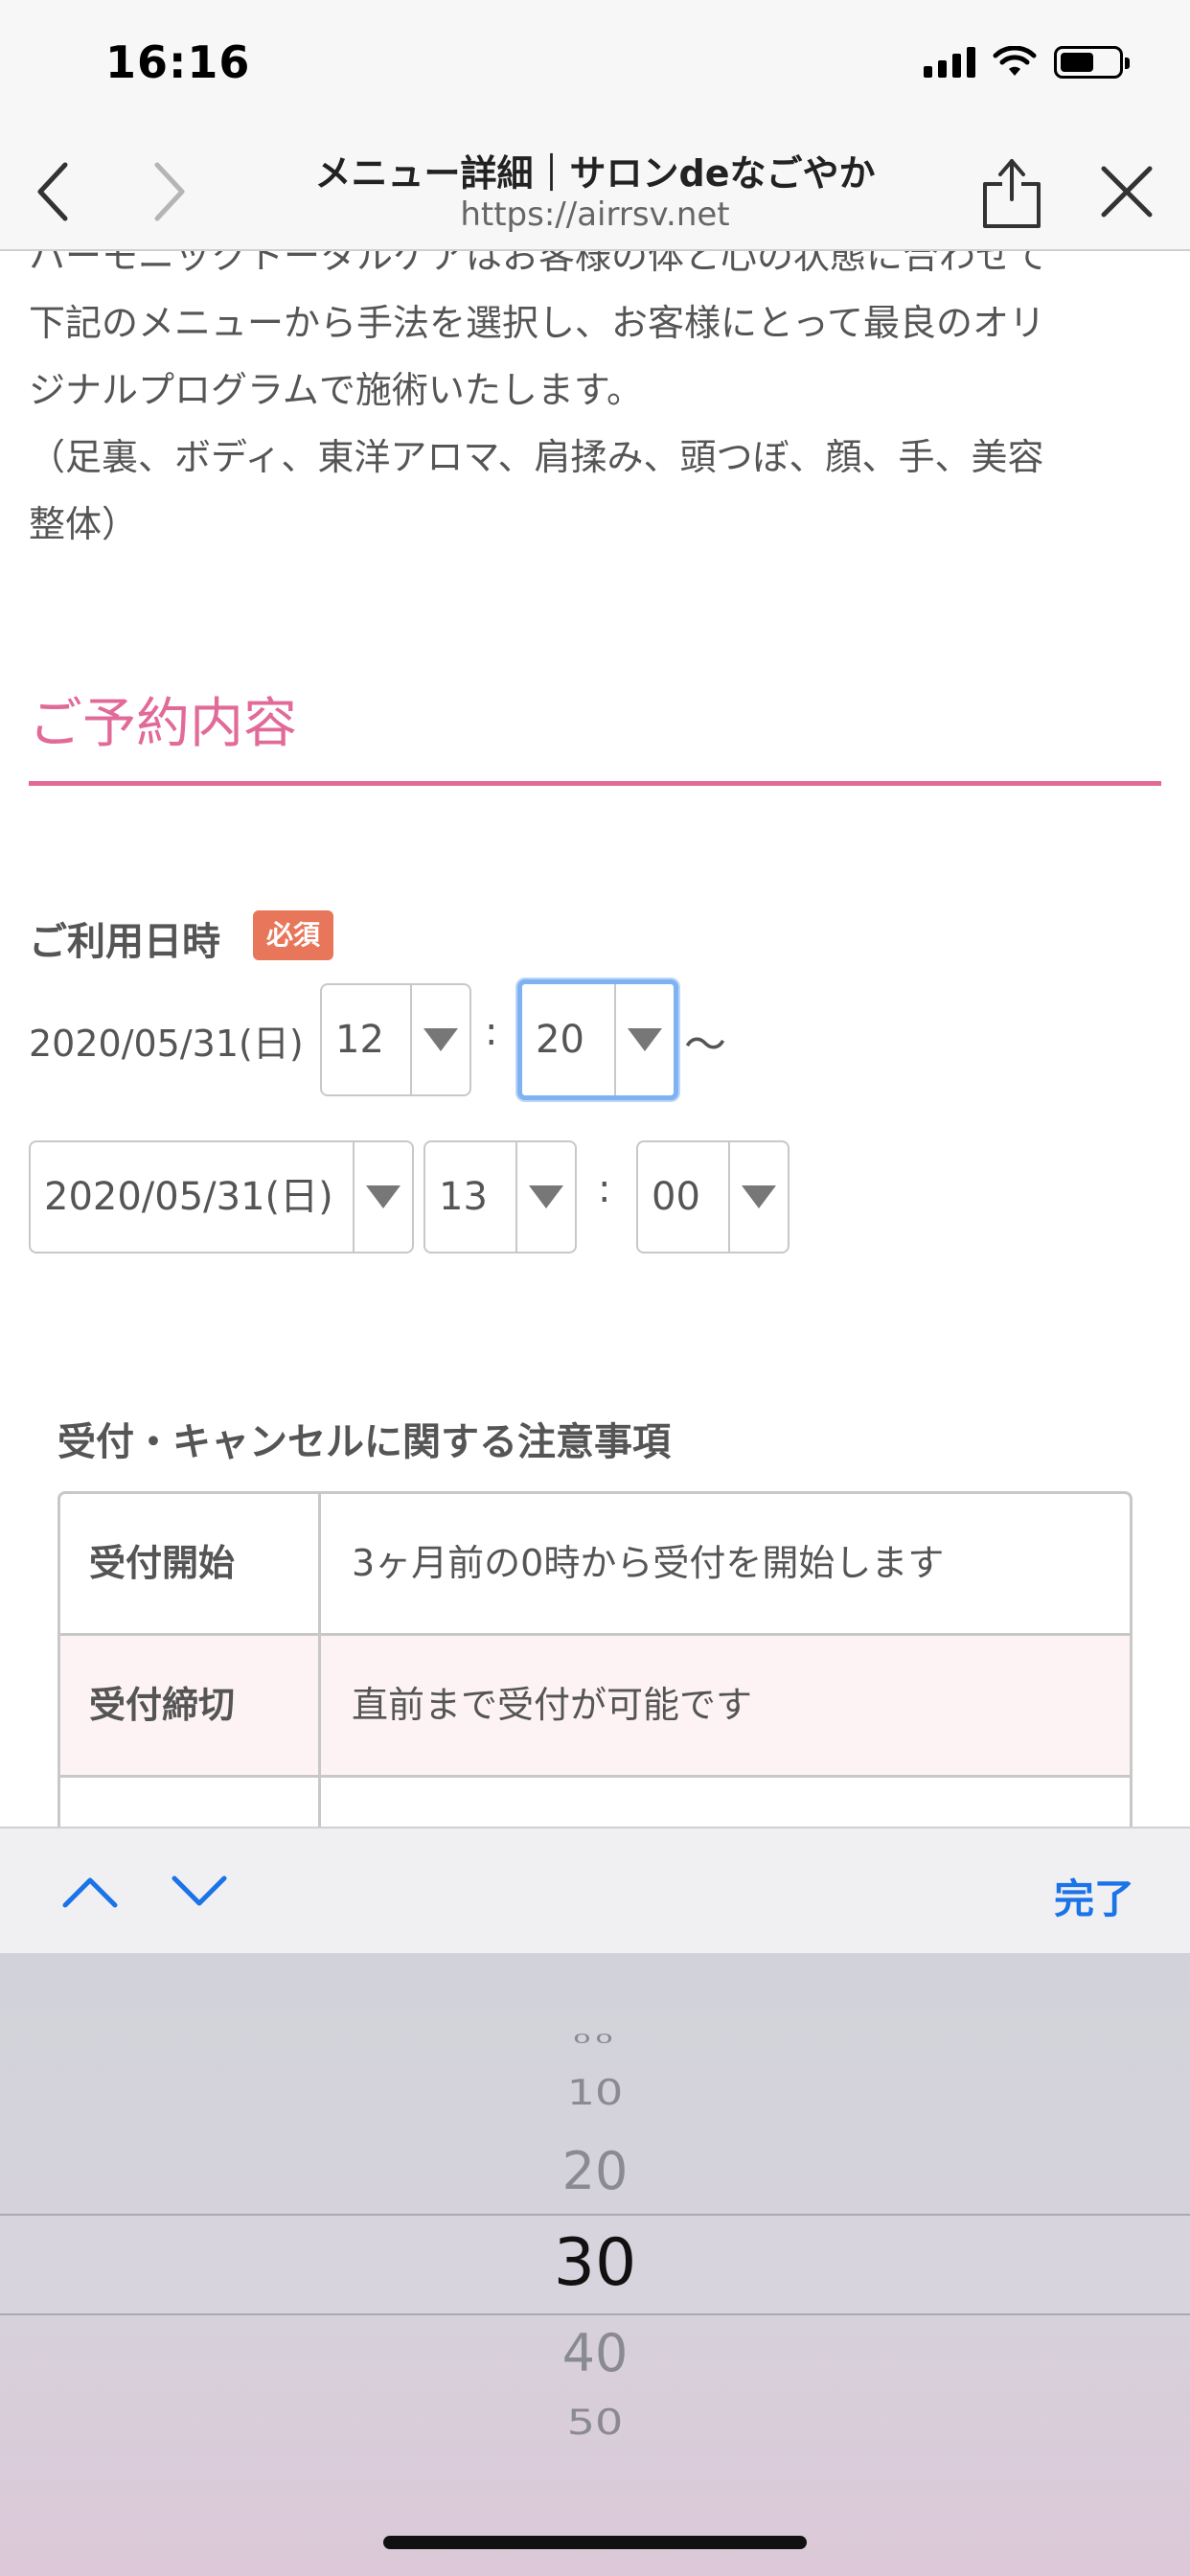 The width and height of the screenshot is (1190, 2576). I want to click on intro-line: 下記のメニューから手法を選択し、お客様にとって最良のオリ, so click(537, 323).